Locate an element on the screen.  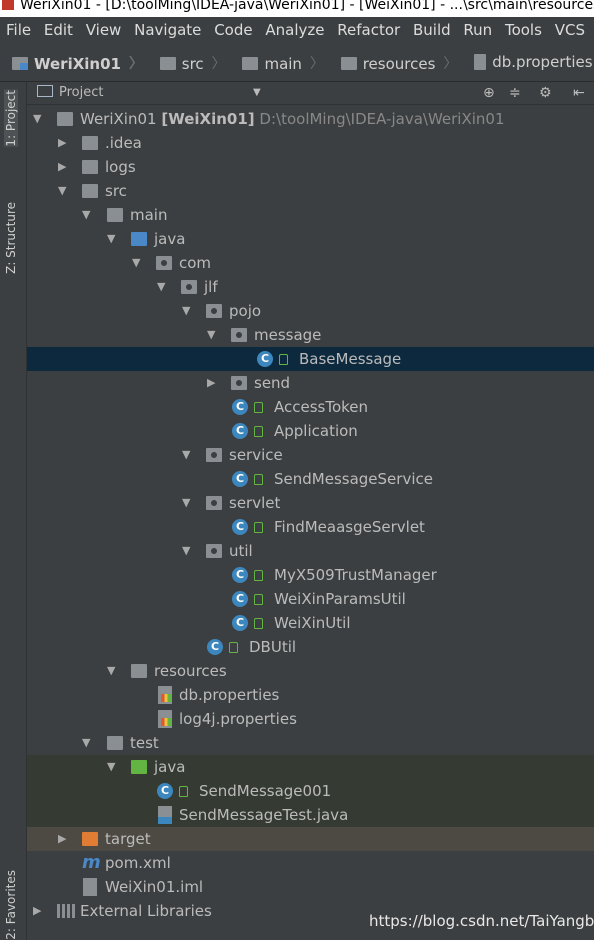
breadcrumb-project: WeriXin01 〉 is located at coordinates (77, 63).